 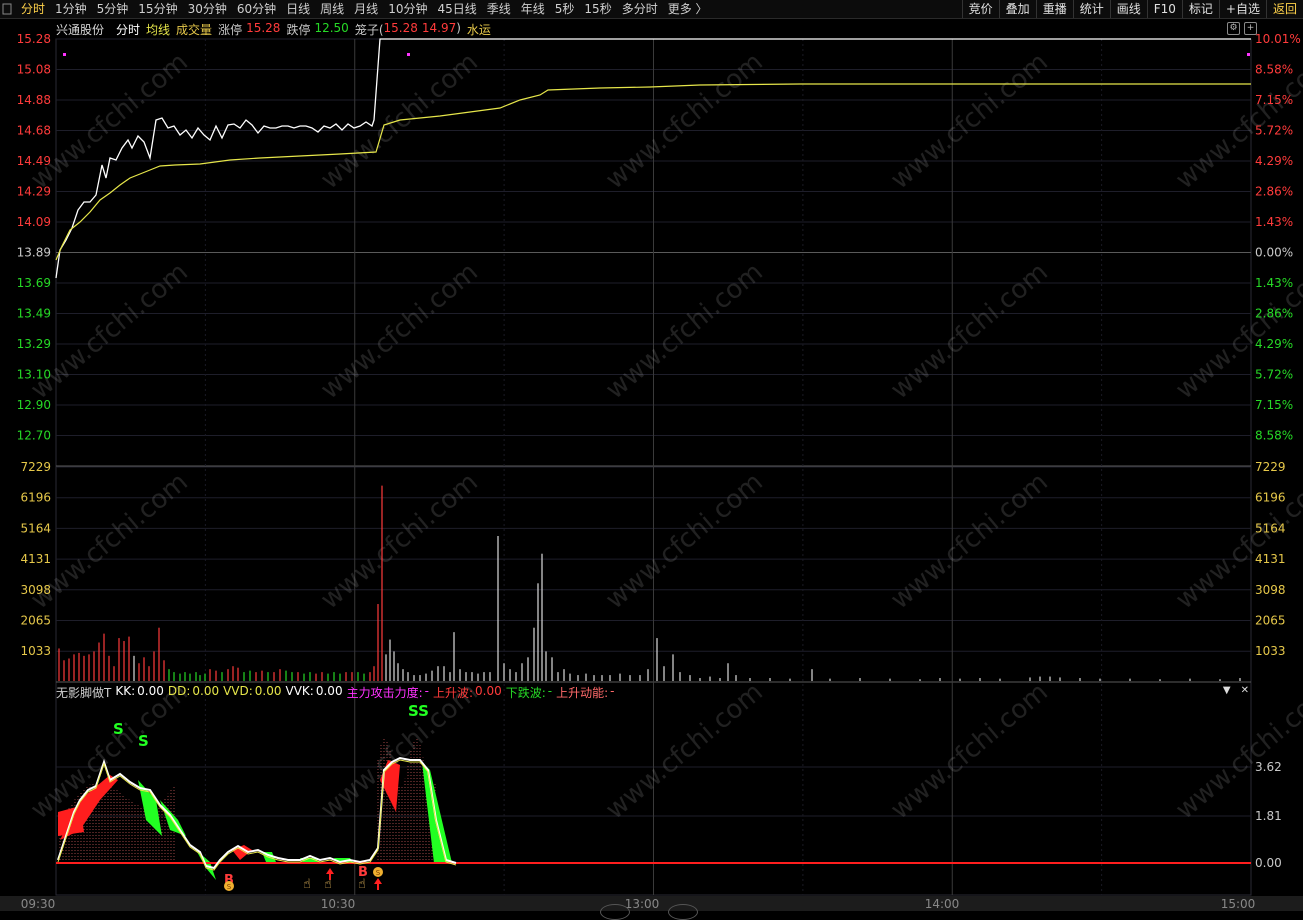 What do you see at coordinates (35, 467) in the screenshot?
I see `volume-tick-left: 7229` at bounding box center [35, 467].